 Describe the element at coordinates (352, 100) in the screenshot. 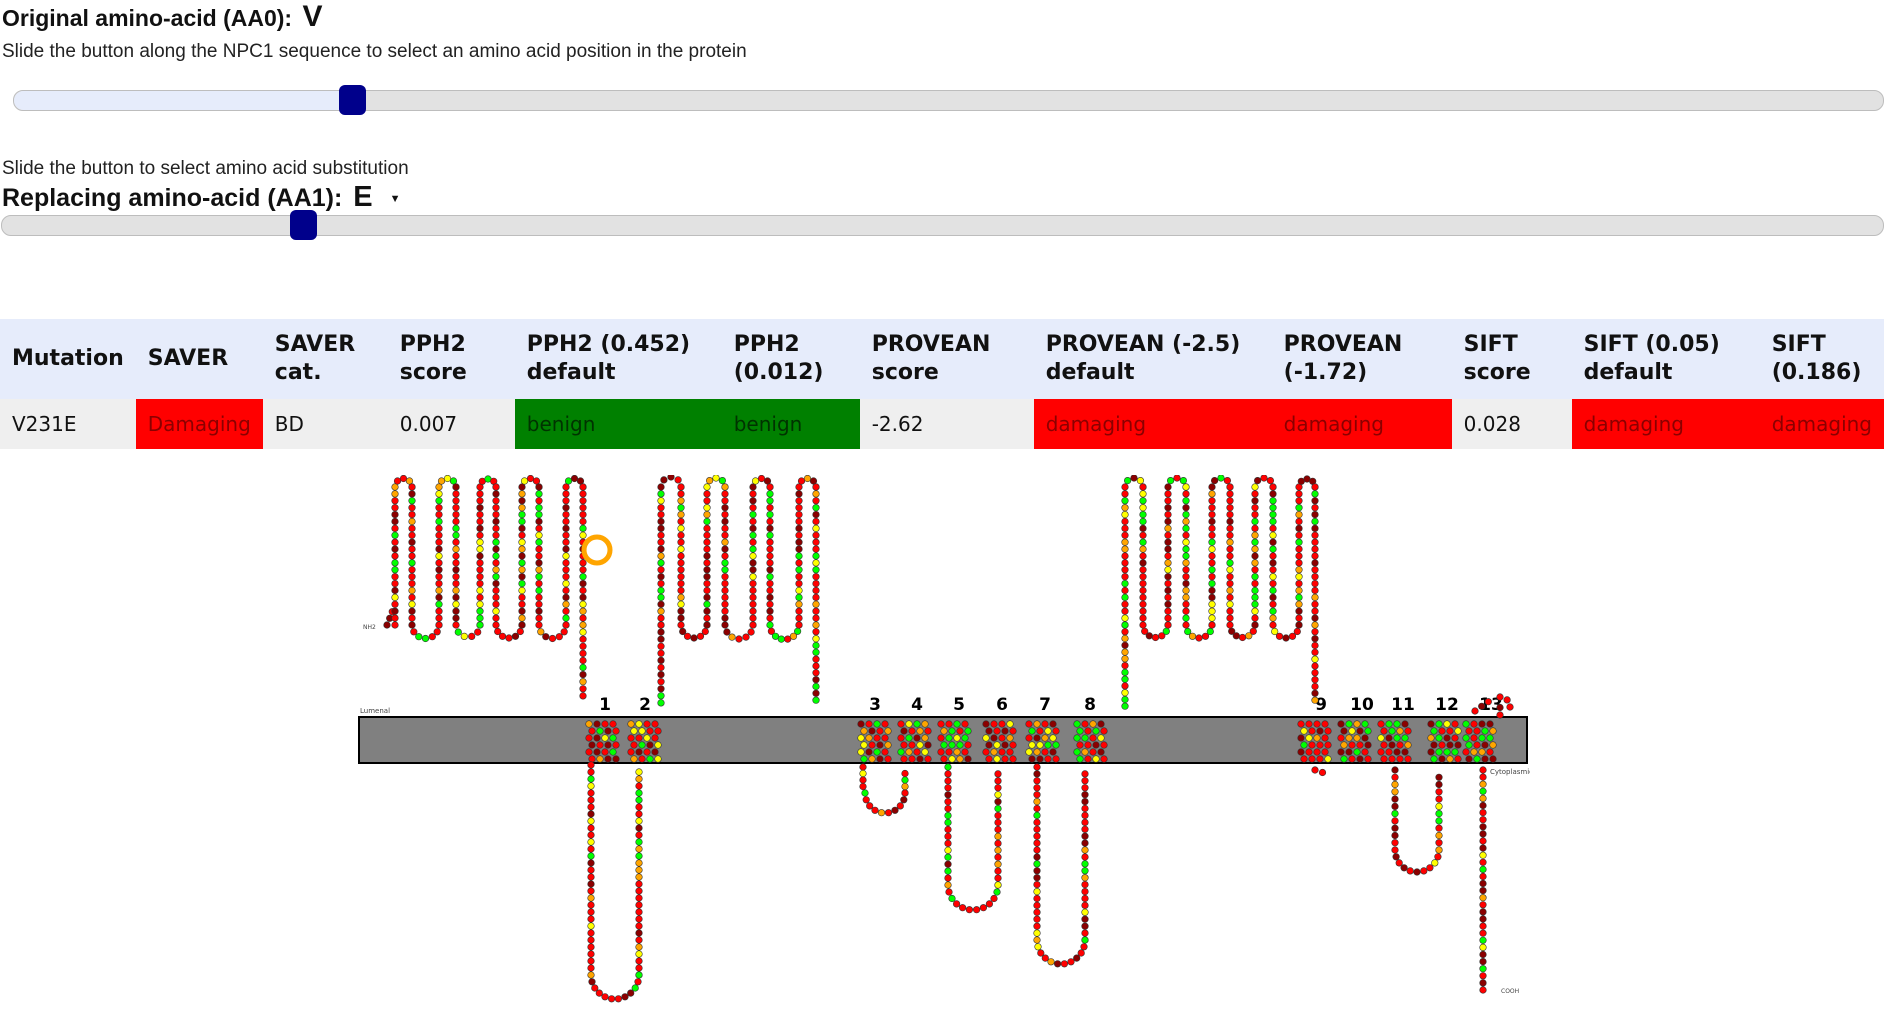

I see `position-slider-handle` at that location.